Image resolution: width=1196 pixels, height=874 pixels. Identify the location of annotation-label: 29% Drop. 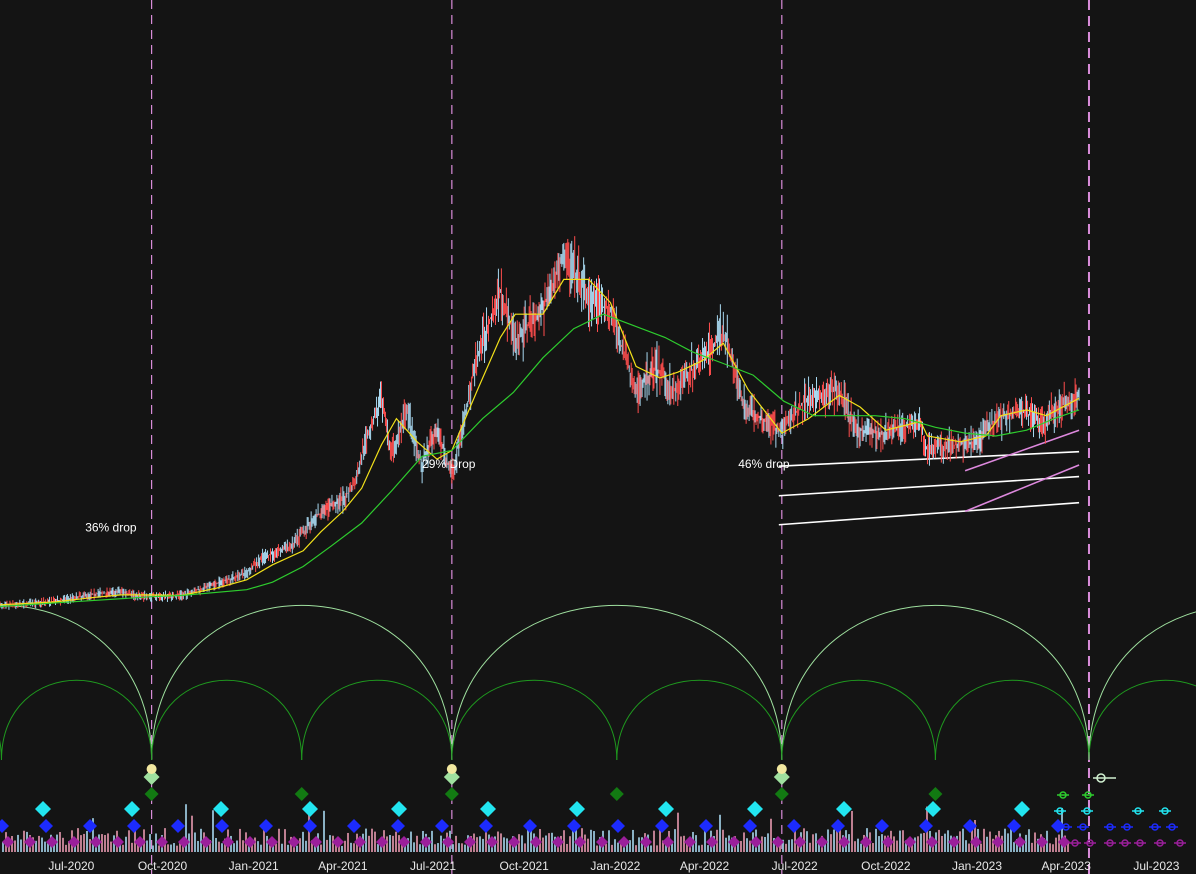
(449, 464).